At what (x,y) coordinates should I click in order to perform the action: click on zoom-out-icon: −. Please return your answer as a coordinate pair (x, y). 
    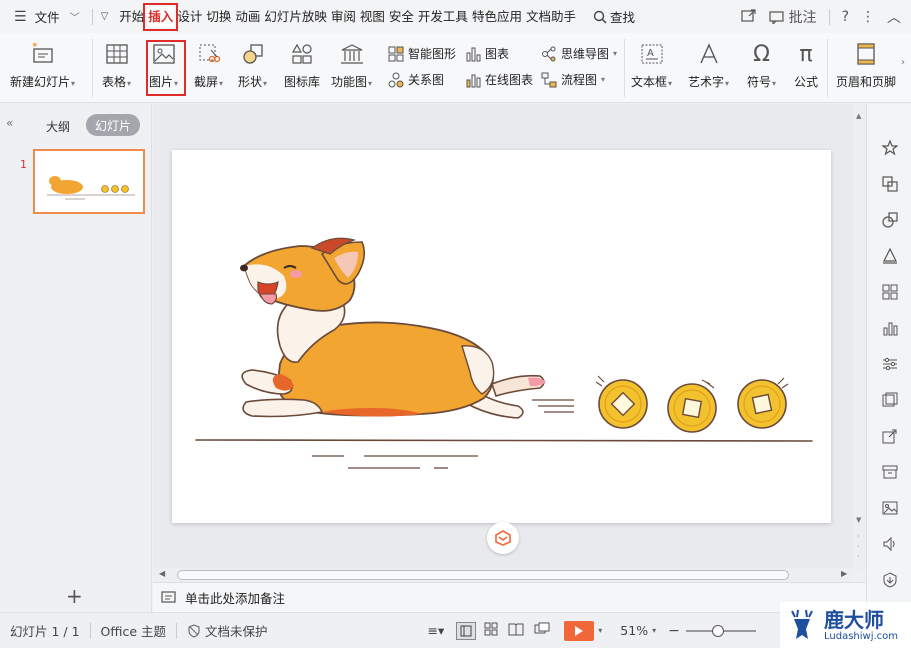
    Looking at the image, I should click on (674, 631).